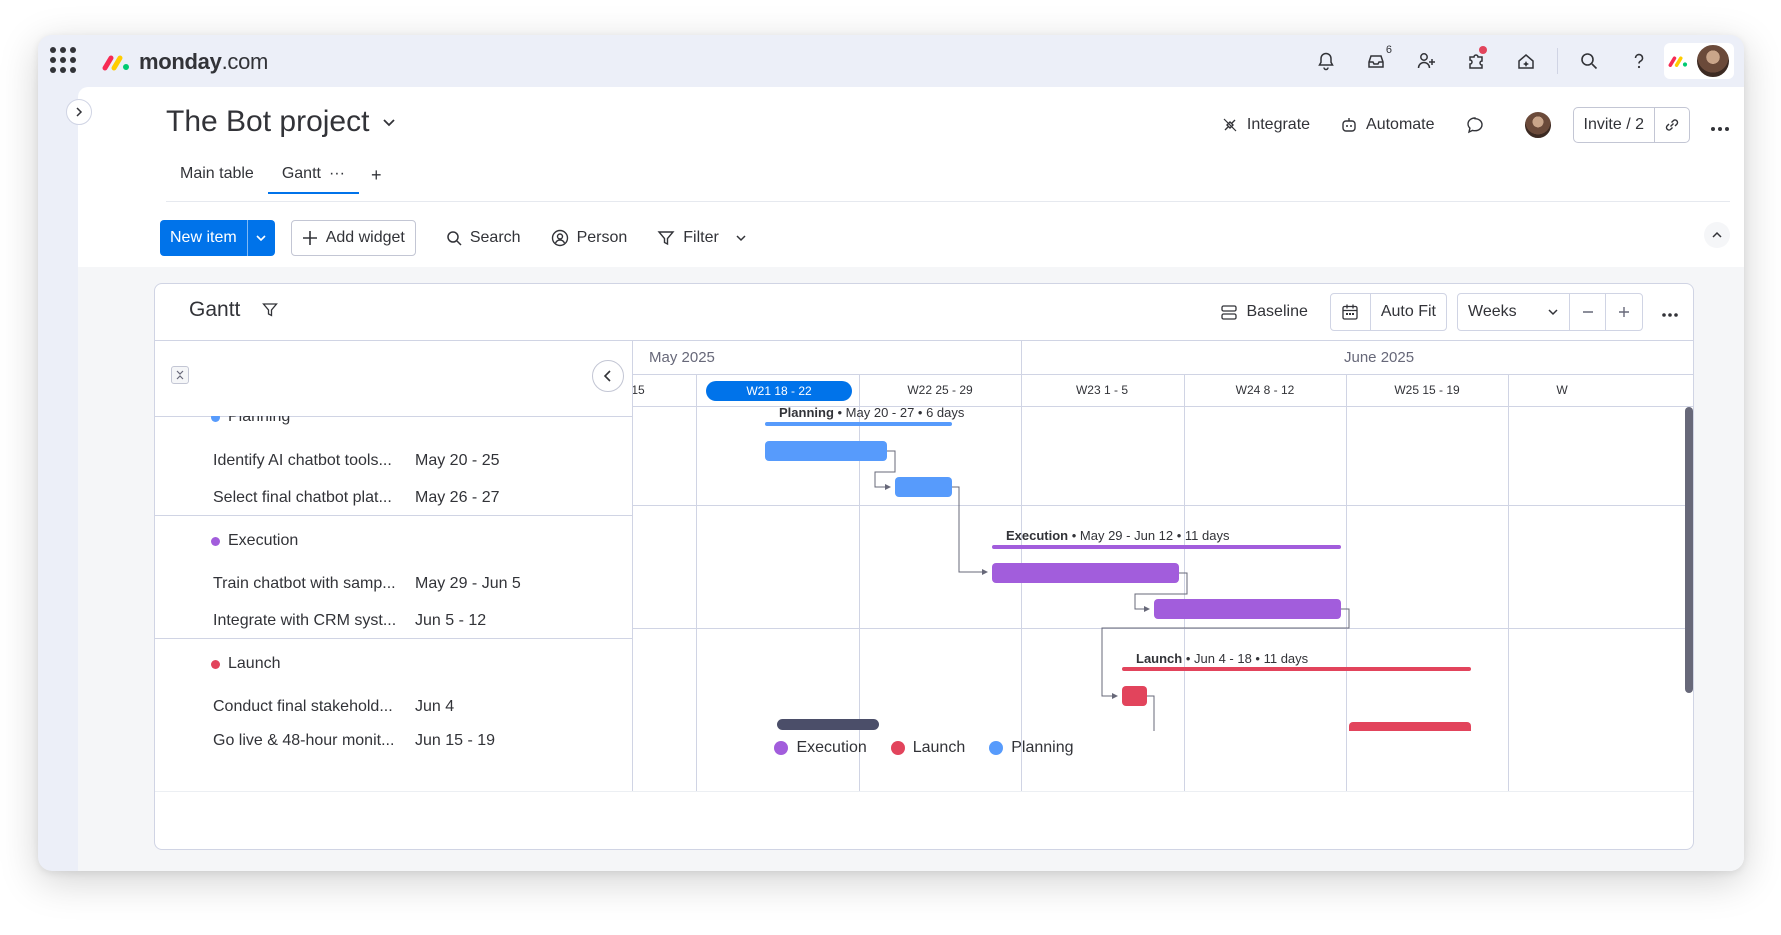 Image resolution: width=1781 pixels, height=935 pixels. I want to click on apps-grid-icon, so click(63, 60).